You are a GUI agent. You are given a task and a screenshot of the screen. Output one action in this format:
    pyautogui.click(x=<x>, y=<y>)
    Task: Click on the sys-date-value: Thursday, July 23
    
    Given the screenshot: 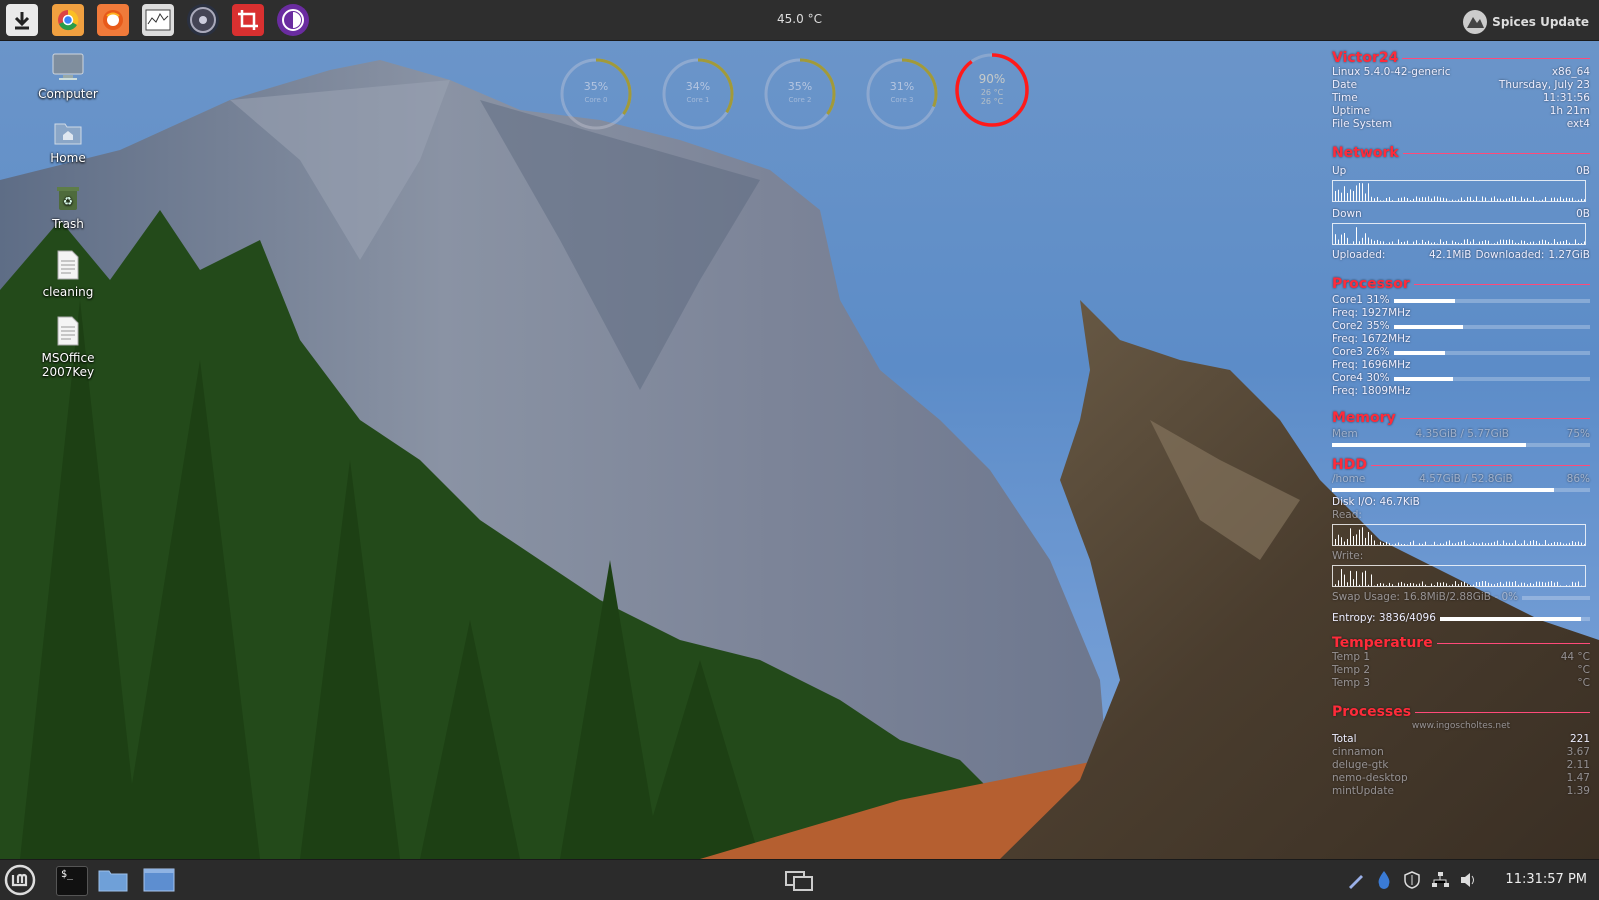 What is the action you would take?
    pyautogui.click(x=1544, y=85)
    